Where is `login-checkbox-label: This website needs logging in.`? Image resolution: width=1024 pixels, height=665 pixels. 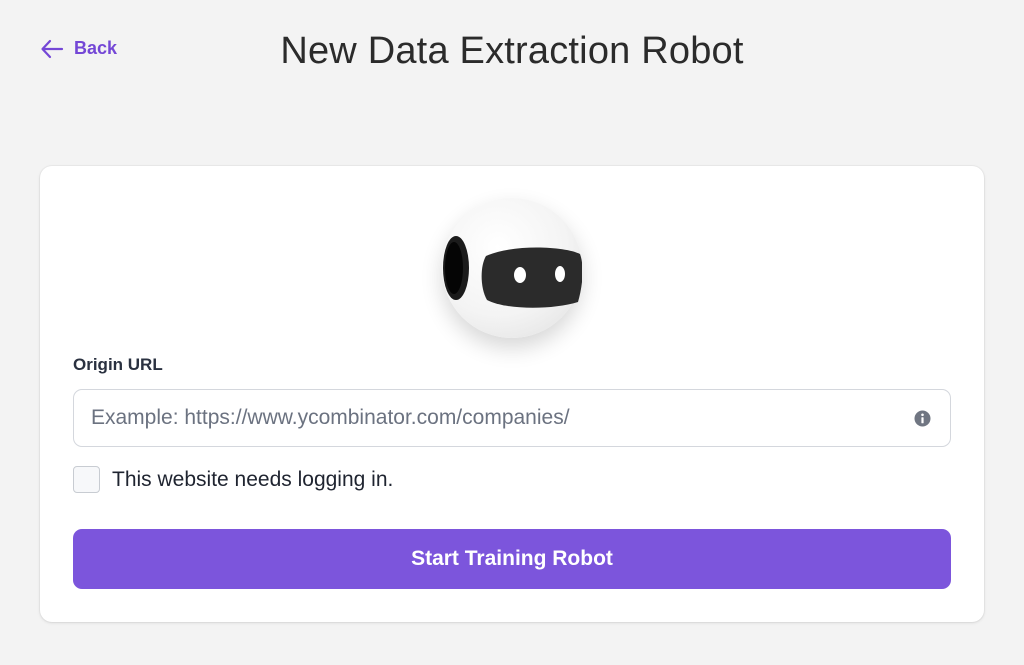 login-checkbox-label: This website needs logging in. is located at coordinates (253, 479).